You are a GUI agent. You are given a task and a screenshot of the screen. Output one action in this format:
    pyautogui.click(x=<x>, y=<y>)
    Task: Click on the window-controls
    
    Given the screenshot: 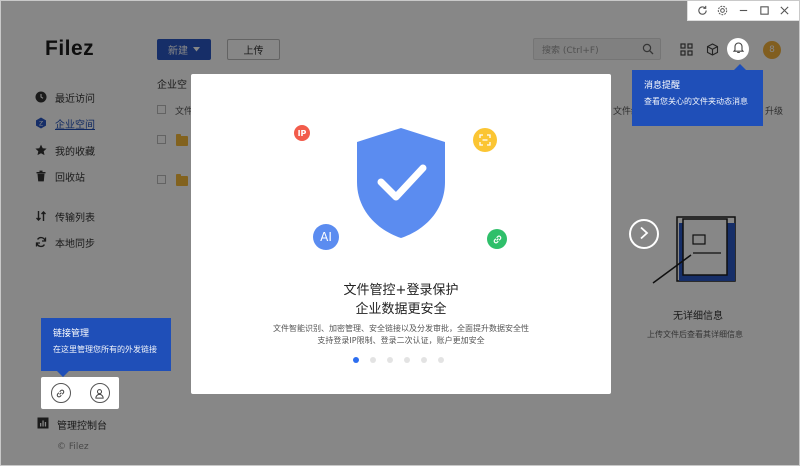 What is the action you would take?
    pyautogui.click(x=743, y=11)
    